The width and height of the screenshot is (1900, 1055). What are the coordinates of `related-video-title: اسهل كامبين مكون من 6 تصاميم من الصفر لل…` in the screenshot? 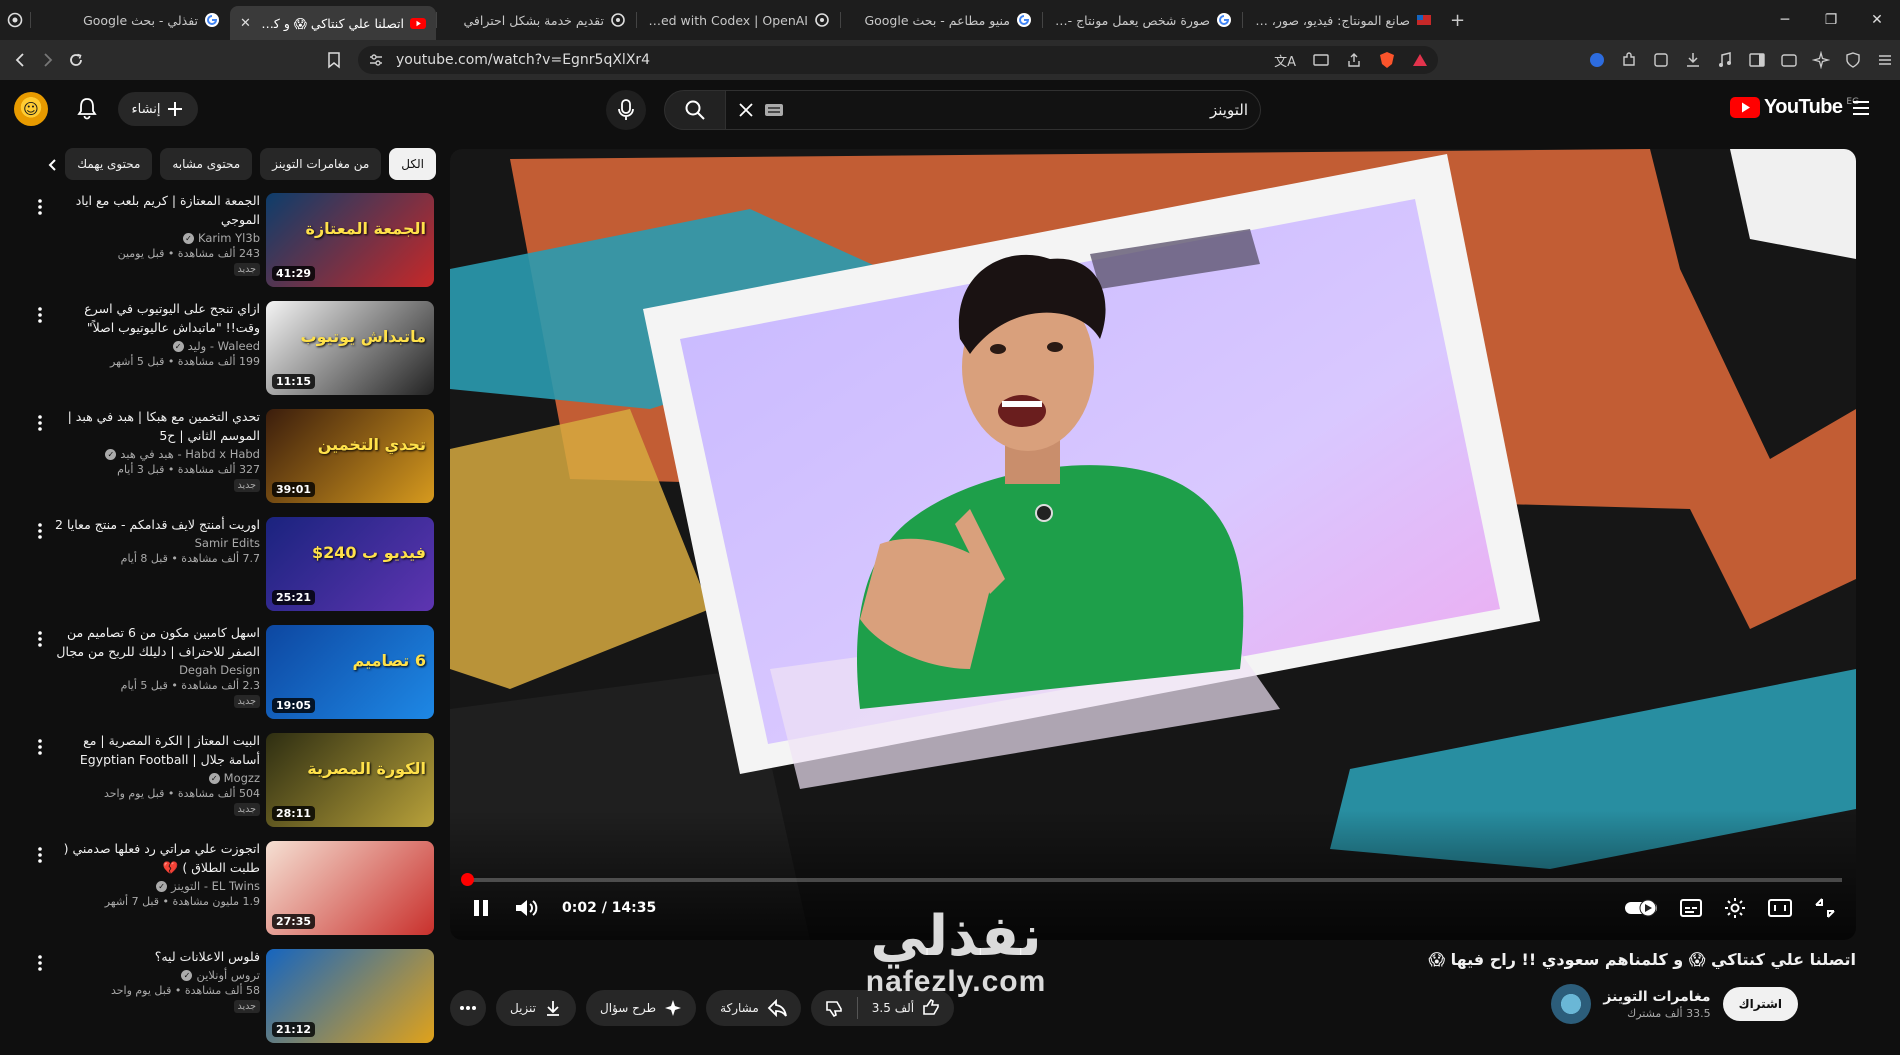 It's located at (155, 642).